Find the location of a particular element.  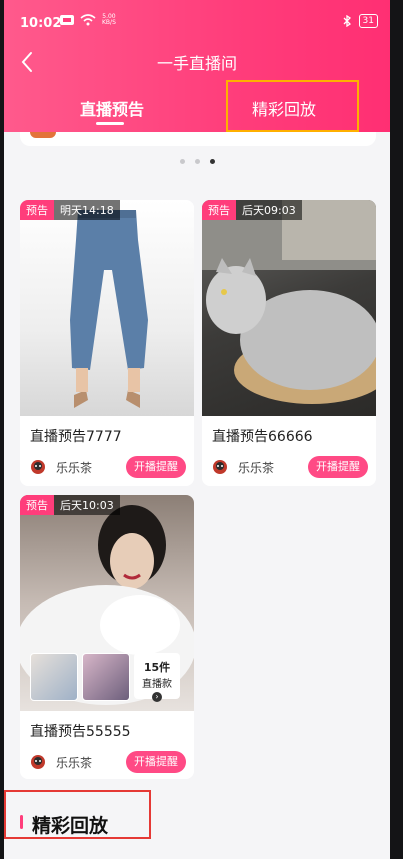

card-cover-image: 预告 后天10:03 15件 直播款 › is located at coordinates (107, 603).